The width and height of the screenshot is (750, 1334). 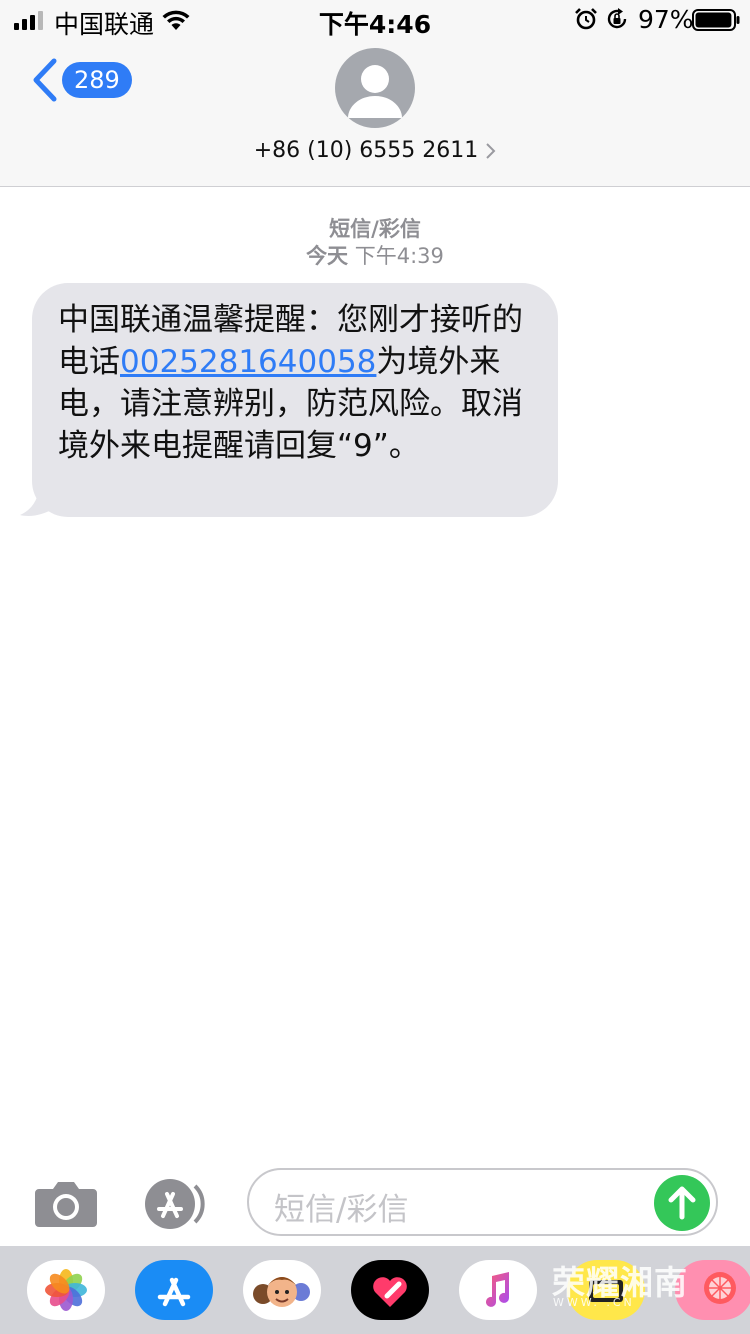 I want to click on music-app-button, so click(x=498, y=1290).